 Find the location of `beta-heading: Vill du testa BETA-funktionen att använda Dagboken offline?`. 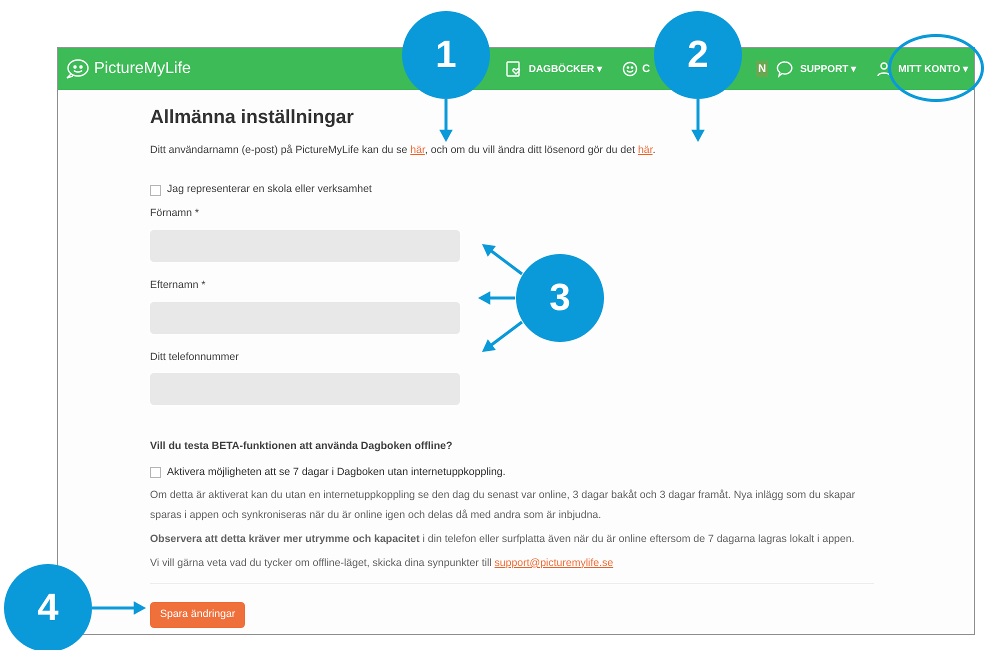

beta-heading: Vill du testa BETA-funktionen att använda Dagboken offline? is located at coordinates (302, 446).